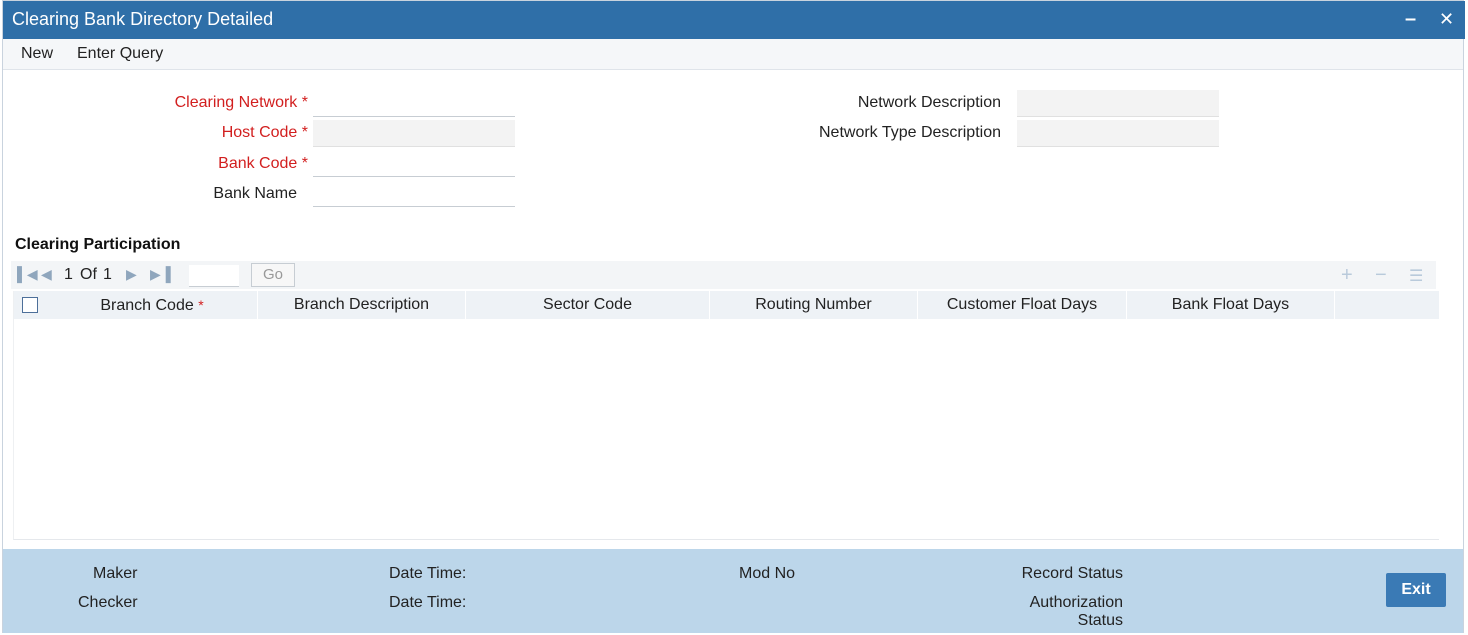 The height and width of the screenshot is (635, 1468). Describe the element at coordinates (152, 305) in the screenshot. I see `column-header-branch-code: Branch Code *` at that location.